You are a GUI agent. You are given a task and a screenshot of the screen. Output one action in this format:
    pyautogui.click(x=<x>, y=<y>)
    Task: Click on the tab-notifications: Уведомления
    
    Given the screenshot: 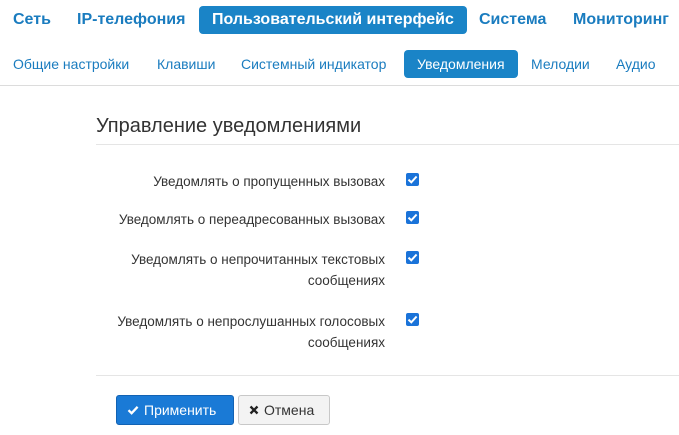 What is the action you would take?
    pyautogui.click(x=461, y=64)
    